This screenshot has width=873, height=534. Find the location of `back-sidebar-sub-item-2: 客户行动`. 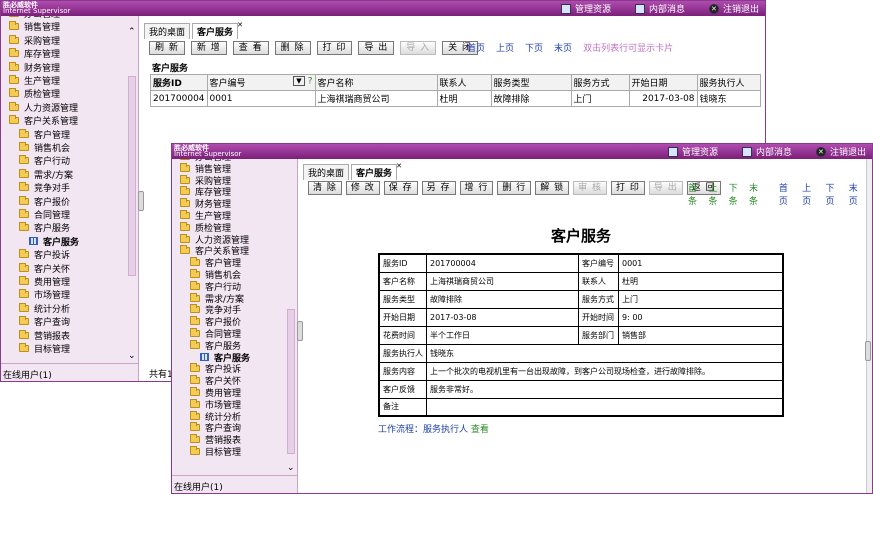

back-sidebar-sub-item-2: 客户行动 is located at coordinates (44, 160).